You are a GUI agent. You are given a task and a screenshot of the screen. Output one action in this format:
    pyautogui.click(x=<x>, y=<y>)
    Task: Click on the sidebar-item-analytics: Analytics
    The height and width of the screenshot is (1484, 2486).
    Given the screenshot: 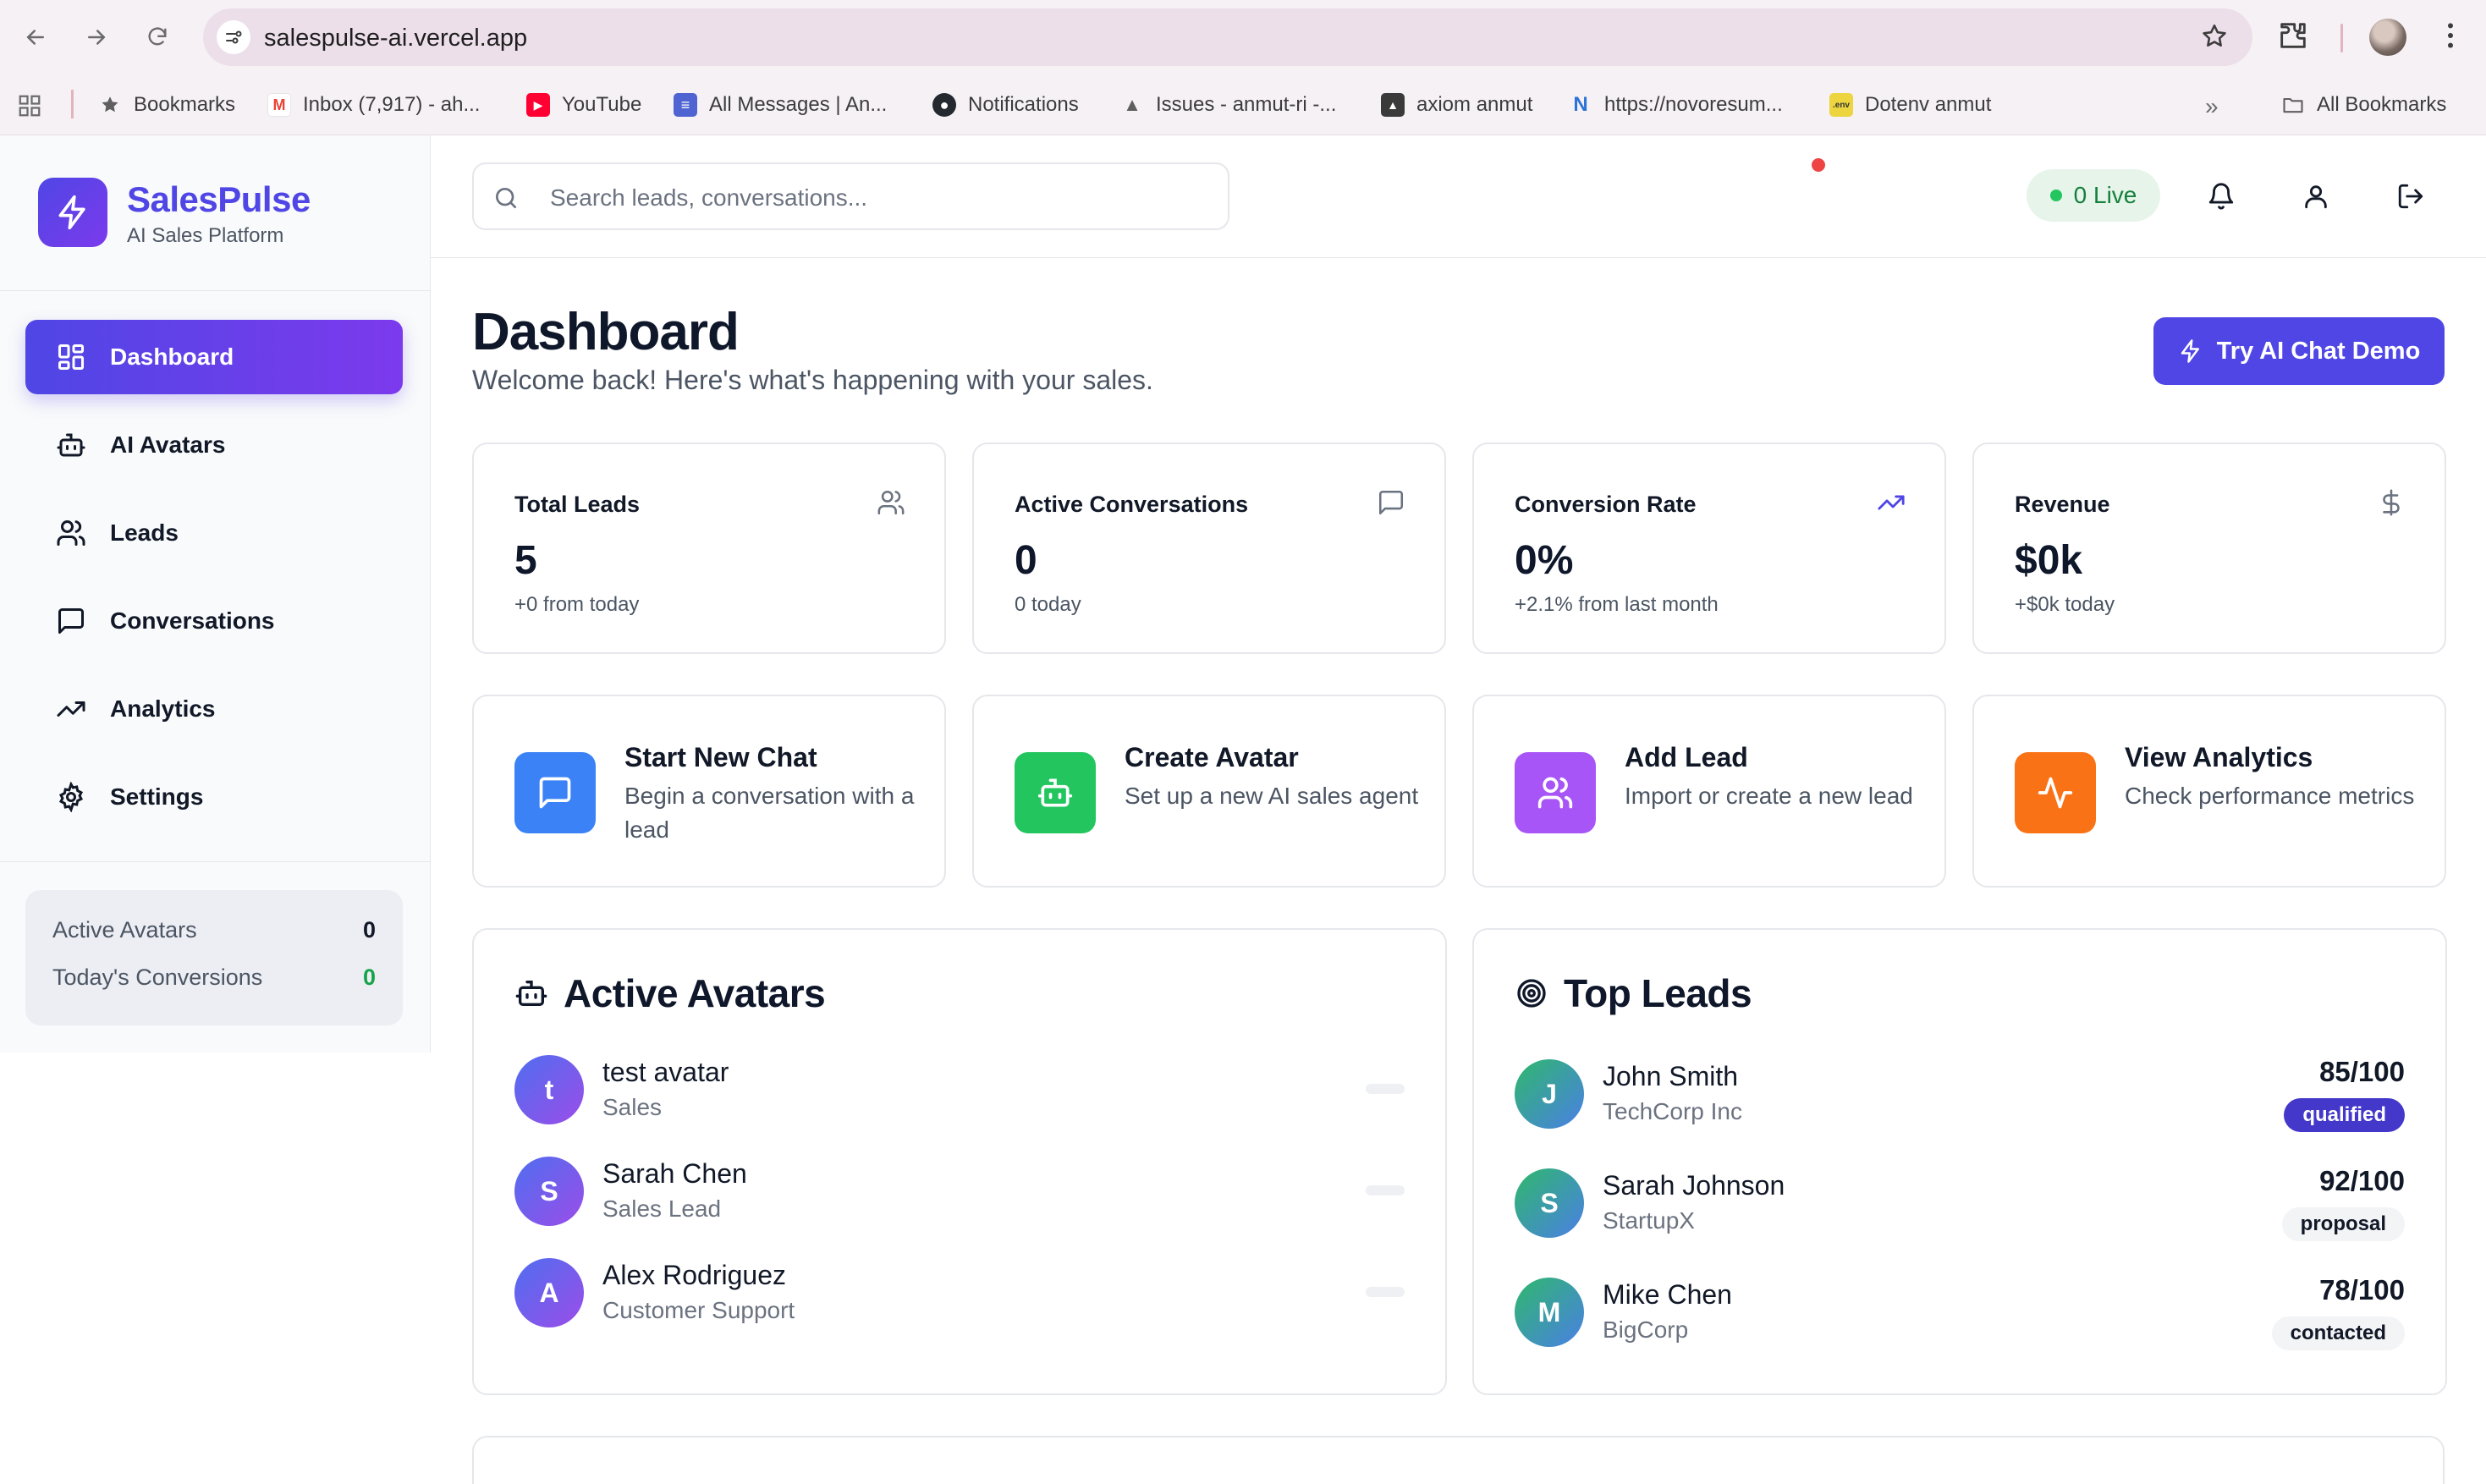 What is the action you would take?
    pyautogui.click(x=214, y=709)
    